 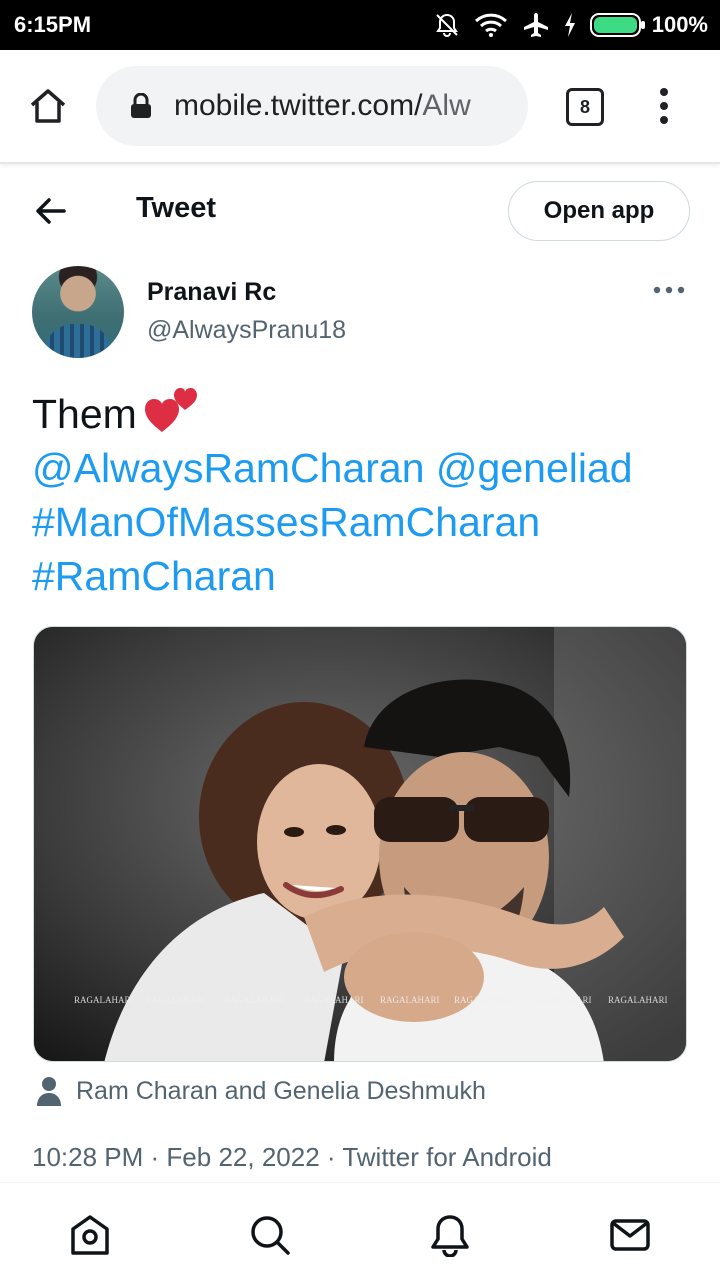 What do you see at coordinates (638, 1000) in the screenshot?
I see `watermark-8: RAGALAHARI` at bounding box center [638, 1000].